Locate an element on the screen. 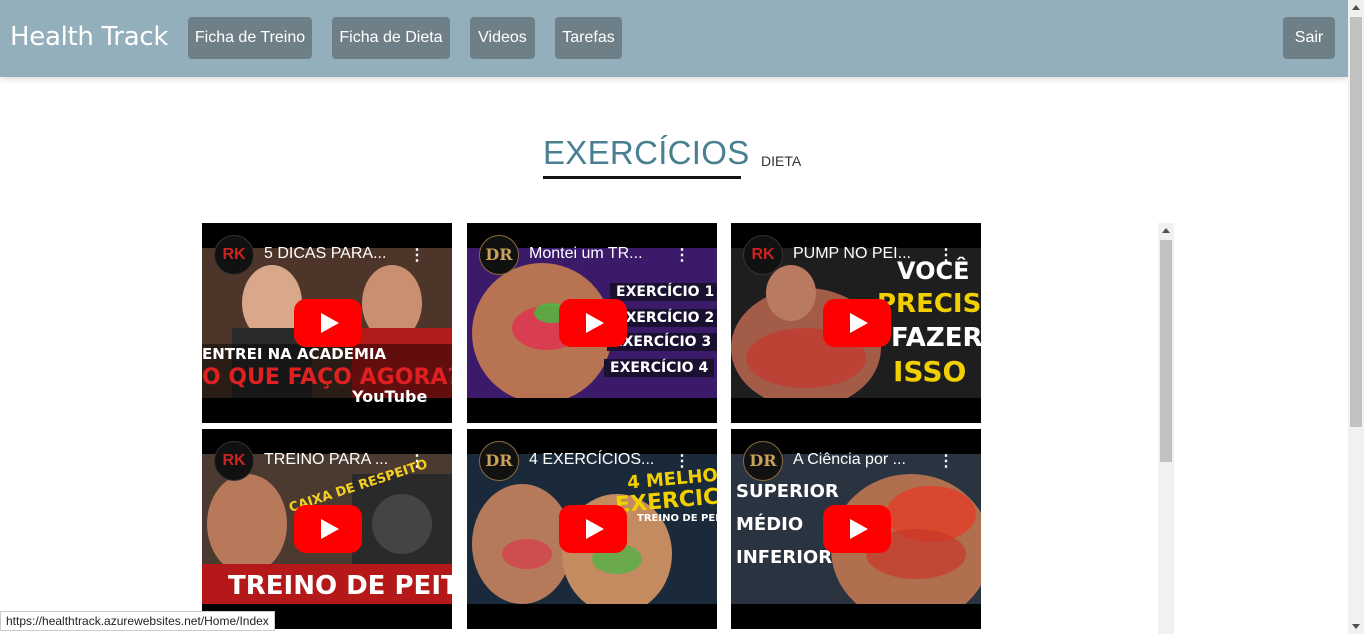 This screenshot has height=634, width=1364. thumbnail-caption: SUPERIOR is located at coordinates (787, 491).